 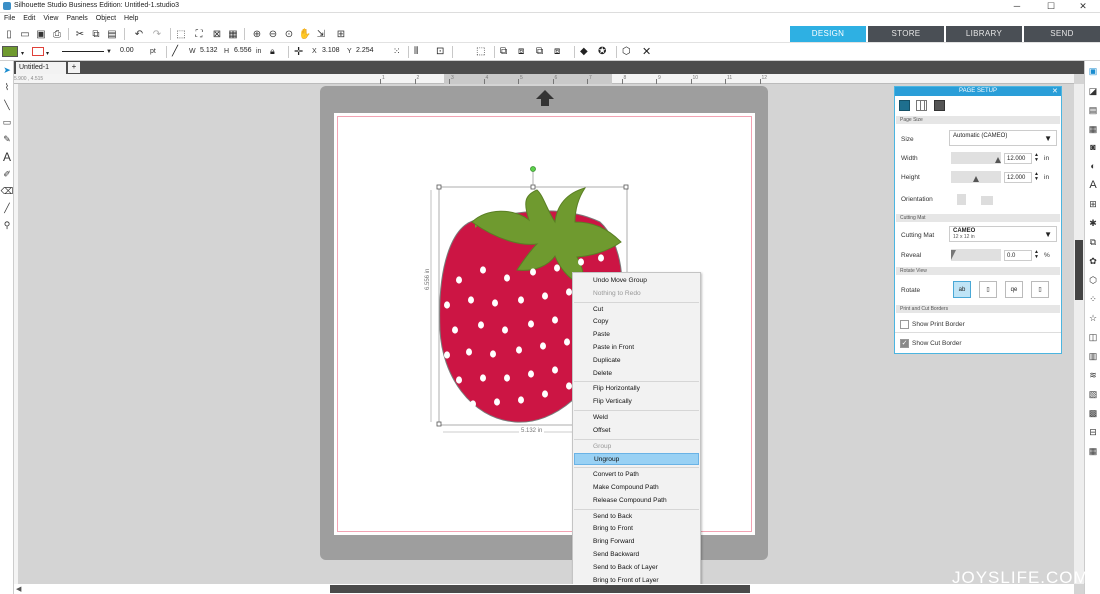 What do you see at coordinates (953, 255) in the screenshot?
I see `reveal-slider-thumb` at bounding box center [953, 255].